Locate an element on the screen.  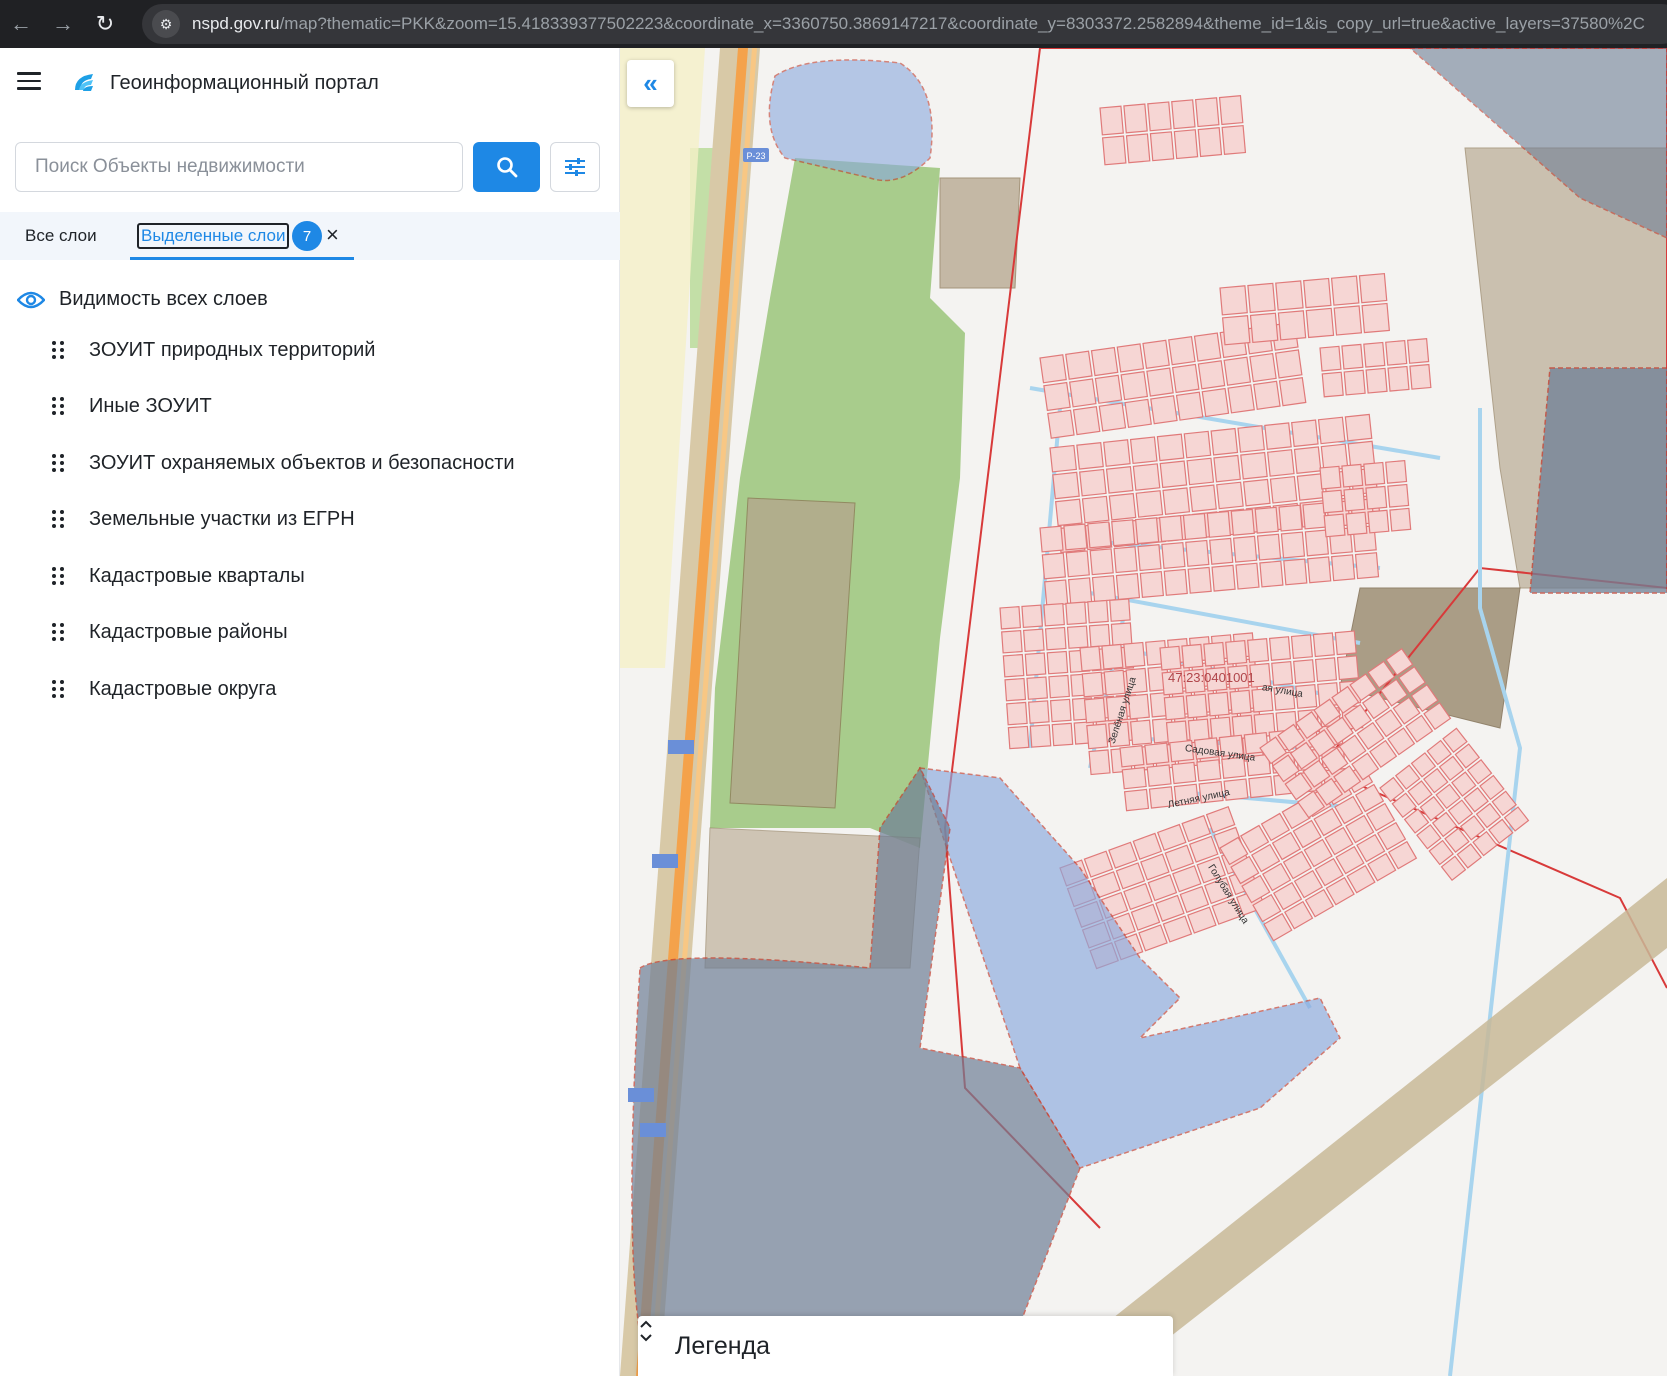
back-arrow-icon: ← is located at coordinates (21, 24).